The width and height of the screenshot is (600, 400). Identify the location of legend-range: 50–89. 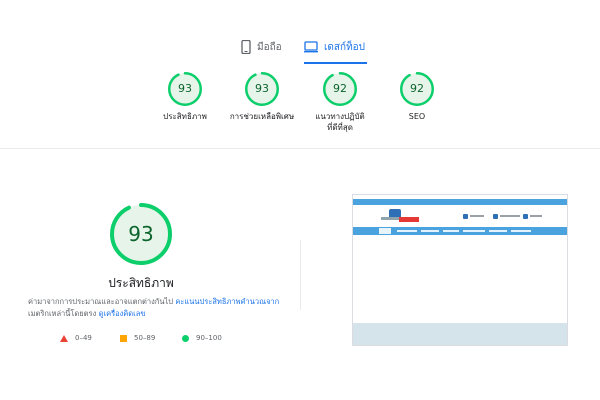
(145, 338).